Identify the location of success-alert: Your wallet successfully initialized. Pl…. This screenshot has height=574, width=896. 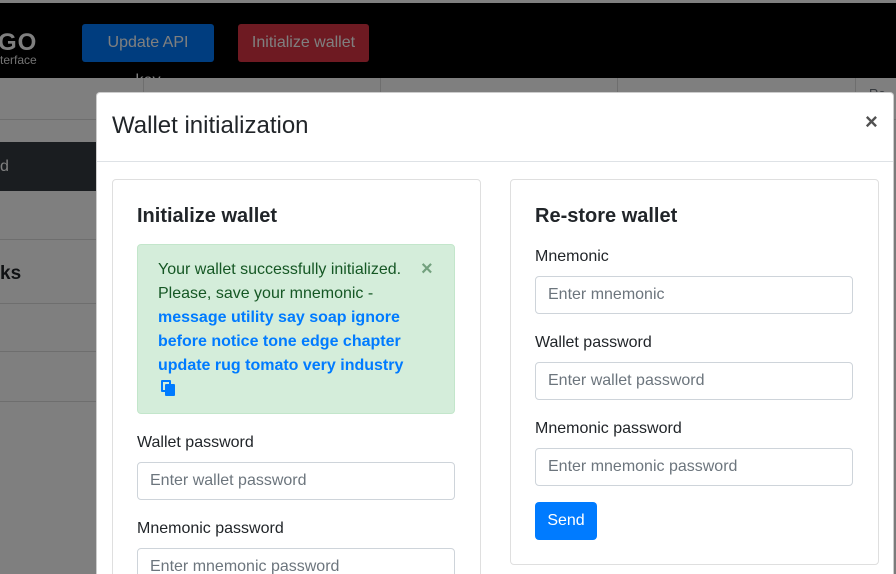
(296, 329).